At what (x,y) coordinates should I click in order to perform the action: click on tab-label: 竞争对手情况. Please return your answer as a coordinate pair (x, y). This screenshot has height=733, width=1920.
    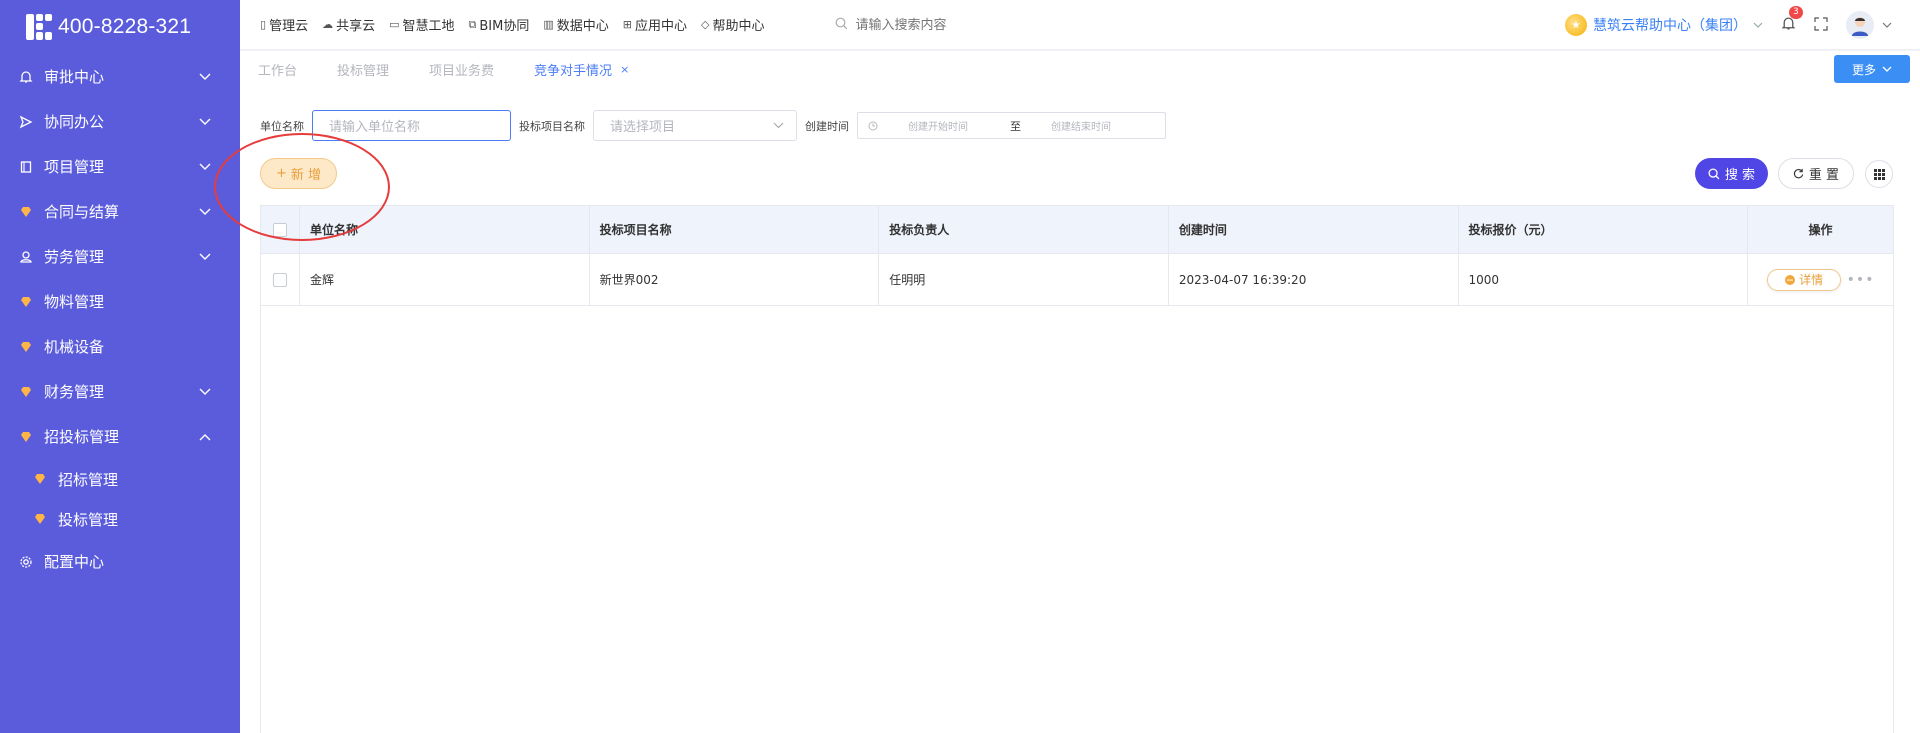
    Looking at the image, I should click on (573, 71).